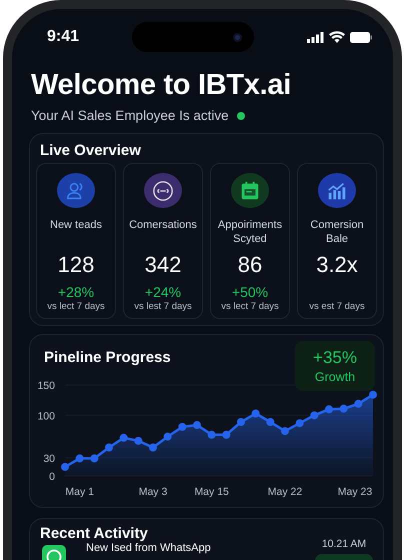 This screenshot has width=405, height=560. What do you see at coordinates (285, 492) in the screenshot?
I see `axis-label: May 22` at bounding box center [285, 492].